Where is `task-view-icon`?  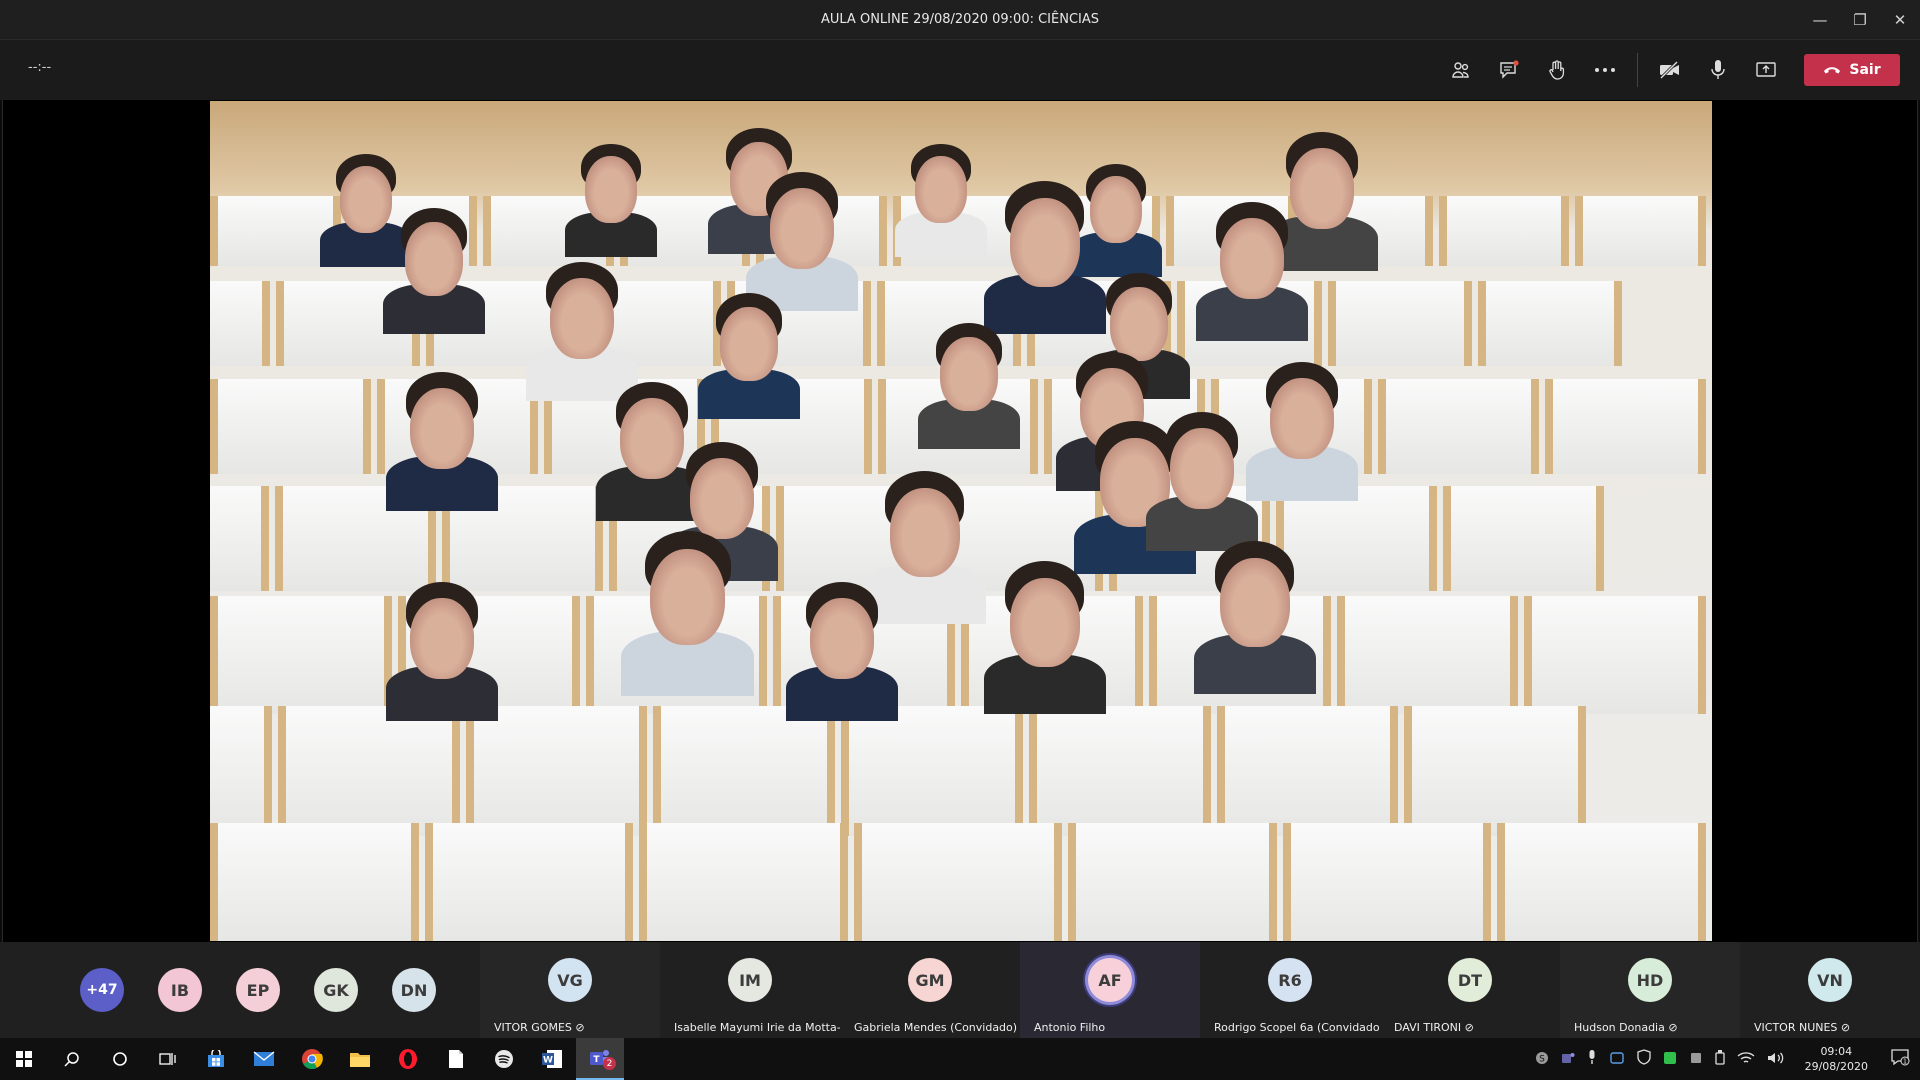 task-view-icon is located at coordinates (168, 1059).